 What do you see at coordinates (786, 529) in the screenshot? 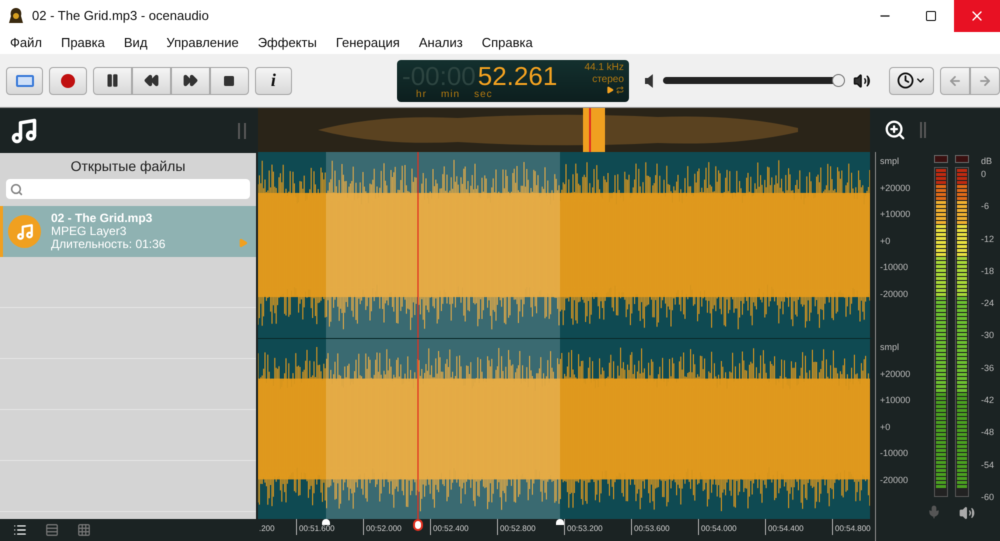
I see `time-ruler-label: 00:54.400` at bounding box center [786, 529].